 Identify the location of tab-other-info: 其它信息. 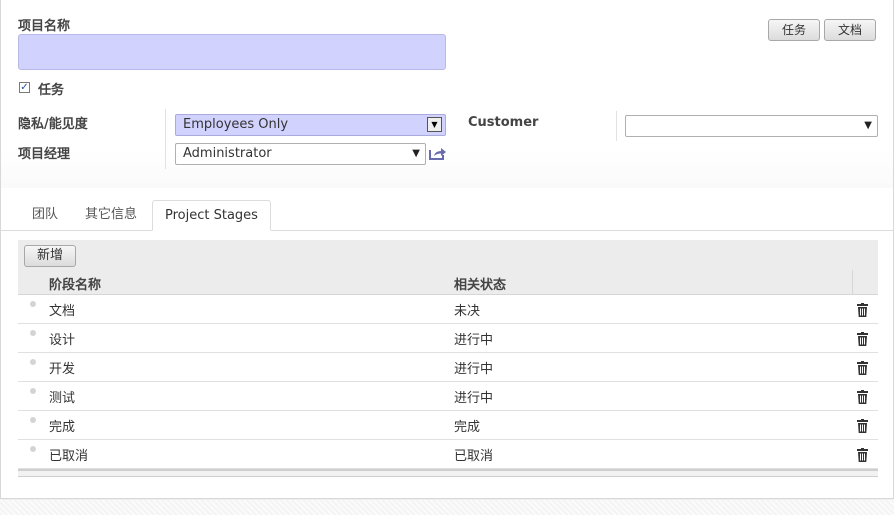
(111, 215).